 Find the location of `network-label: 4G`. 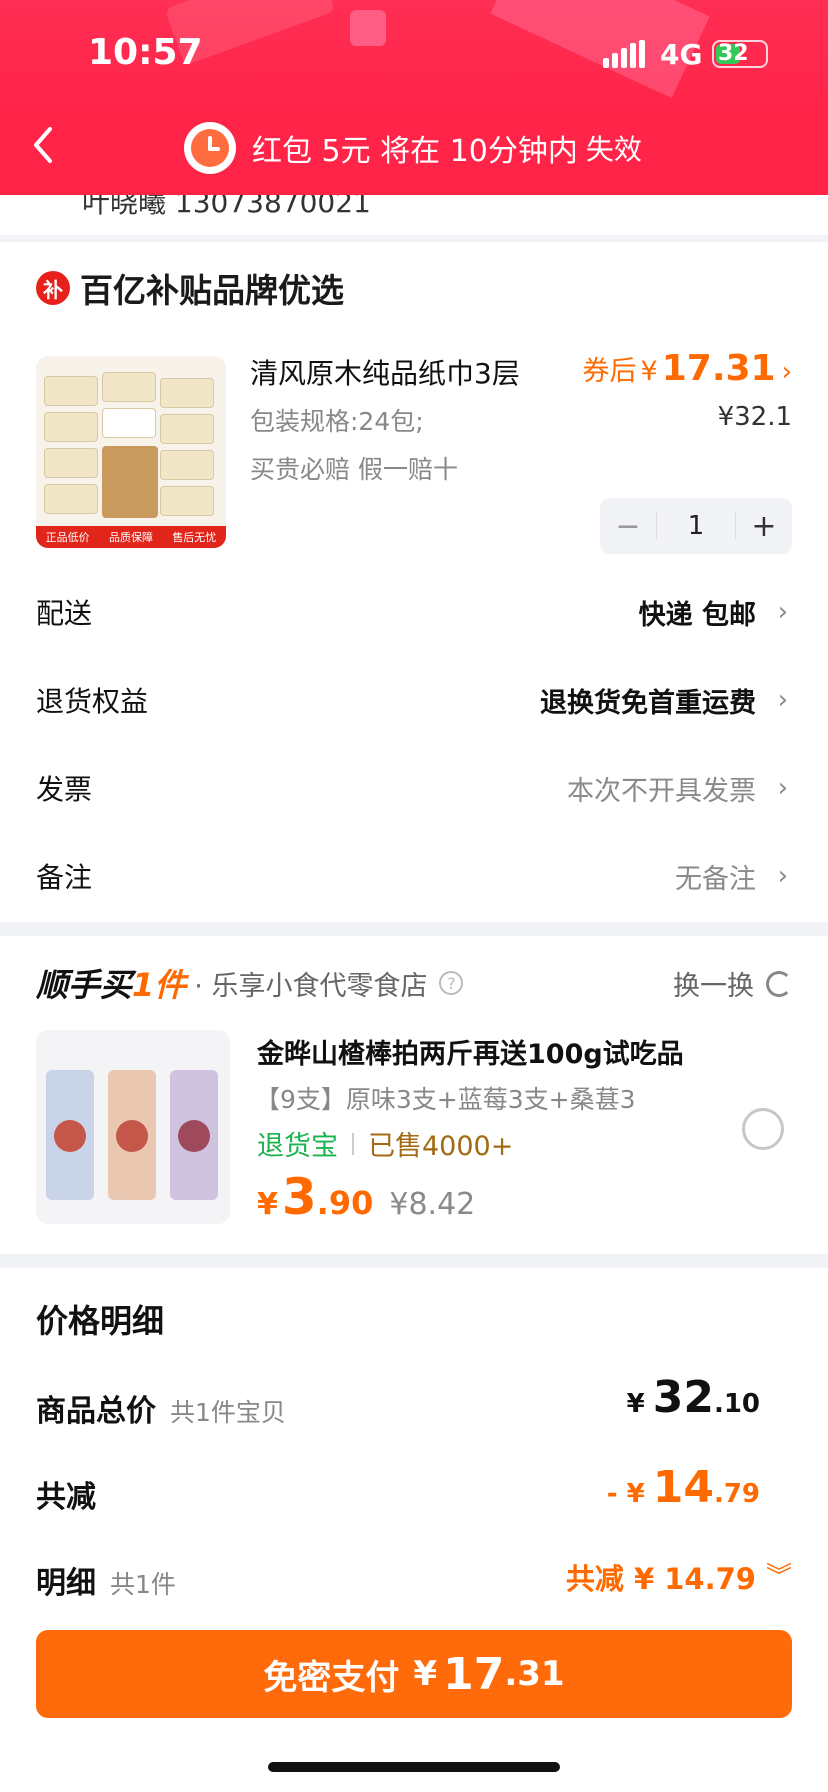

network-label: 4G is located at coordinates (681, 54).